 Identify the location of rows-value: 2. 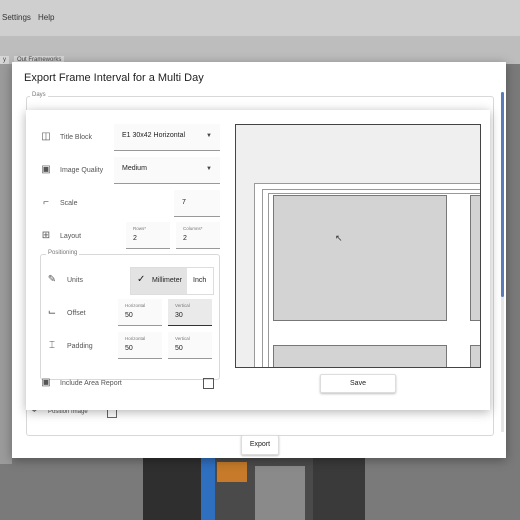
(135, 238).